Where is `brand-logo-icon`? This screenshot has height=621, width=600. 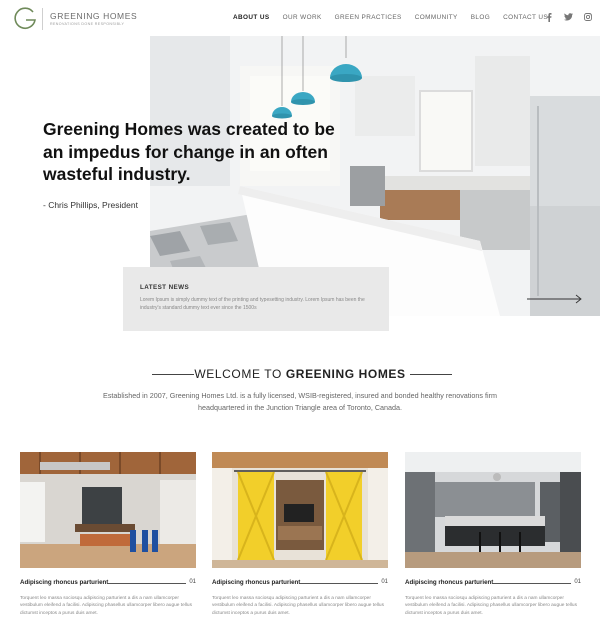 brand-logo-icon is located at coordinates (25, 19).